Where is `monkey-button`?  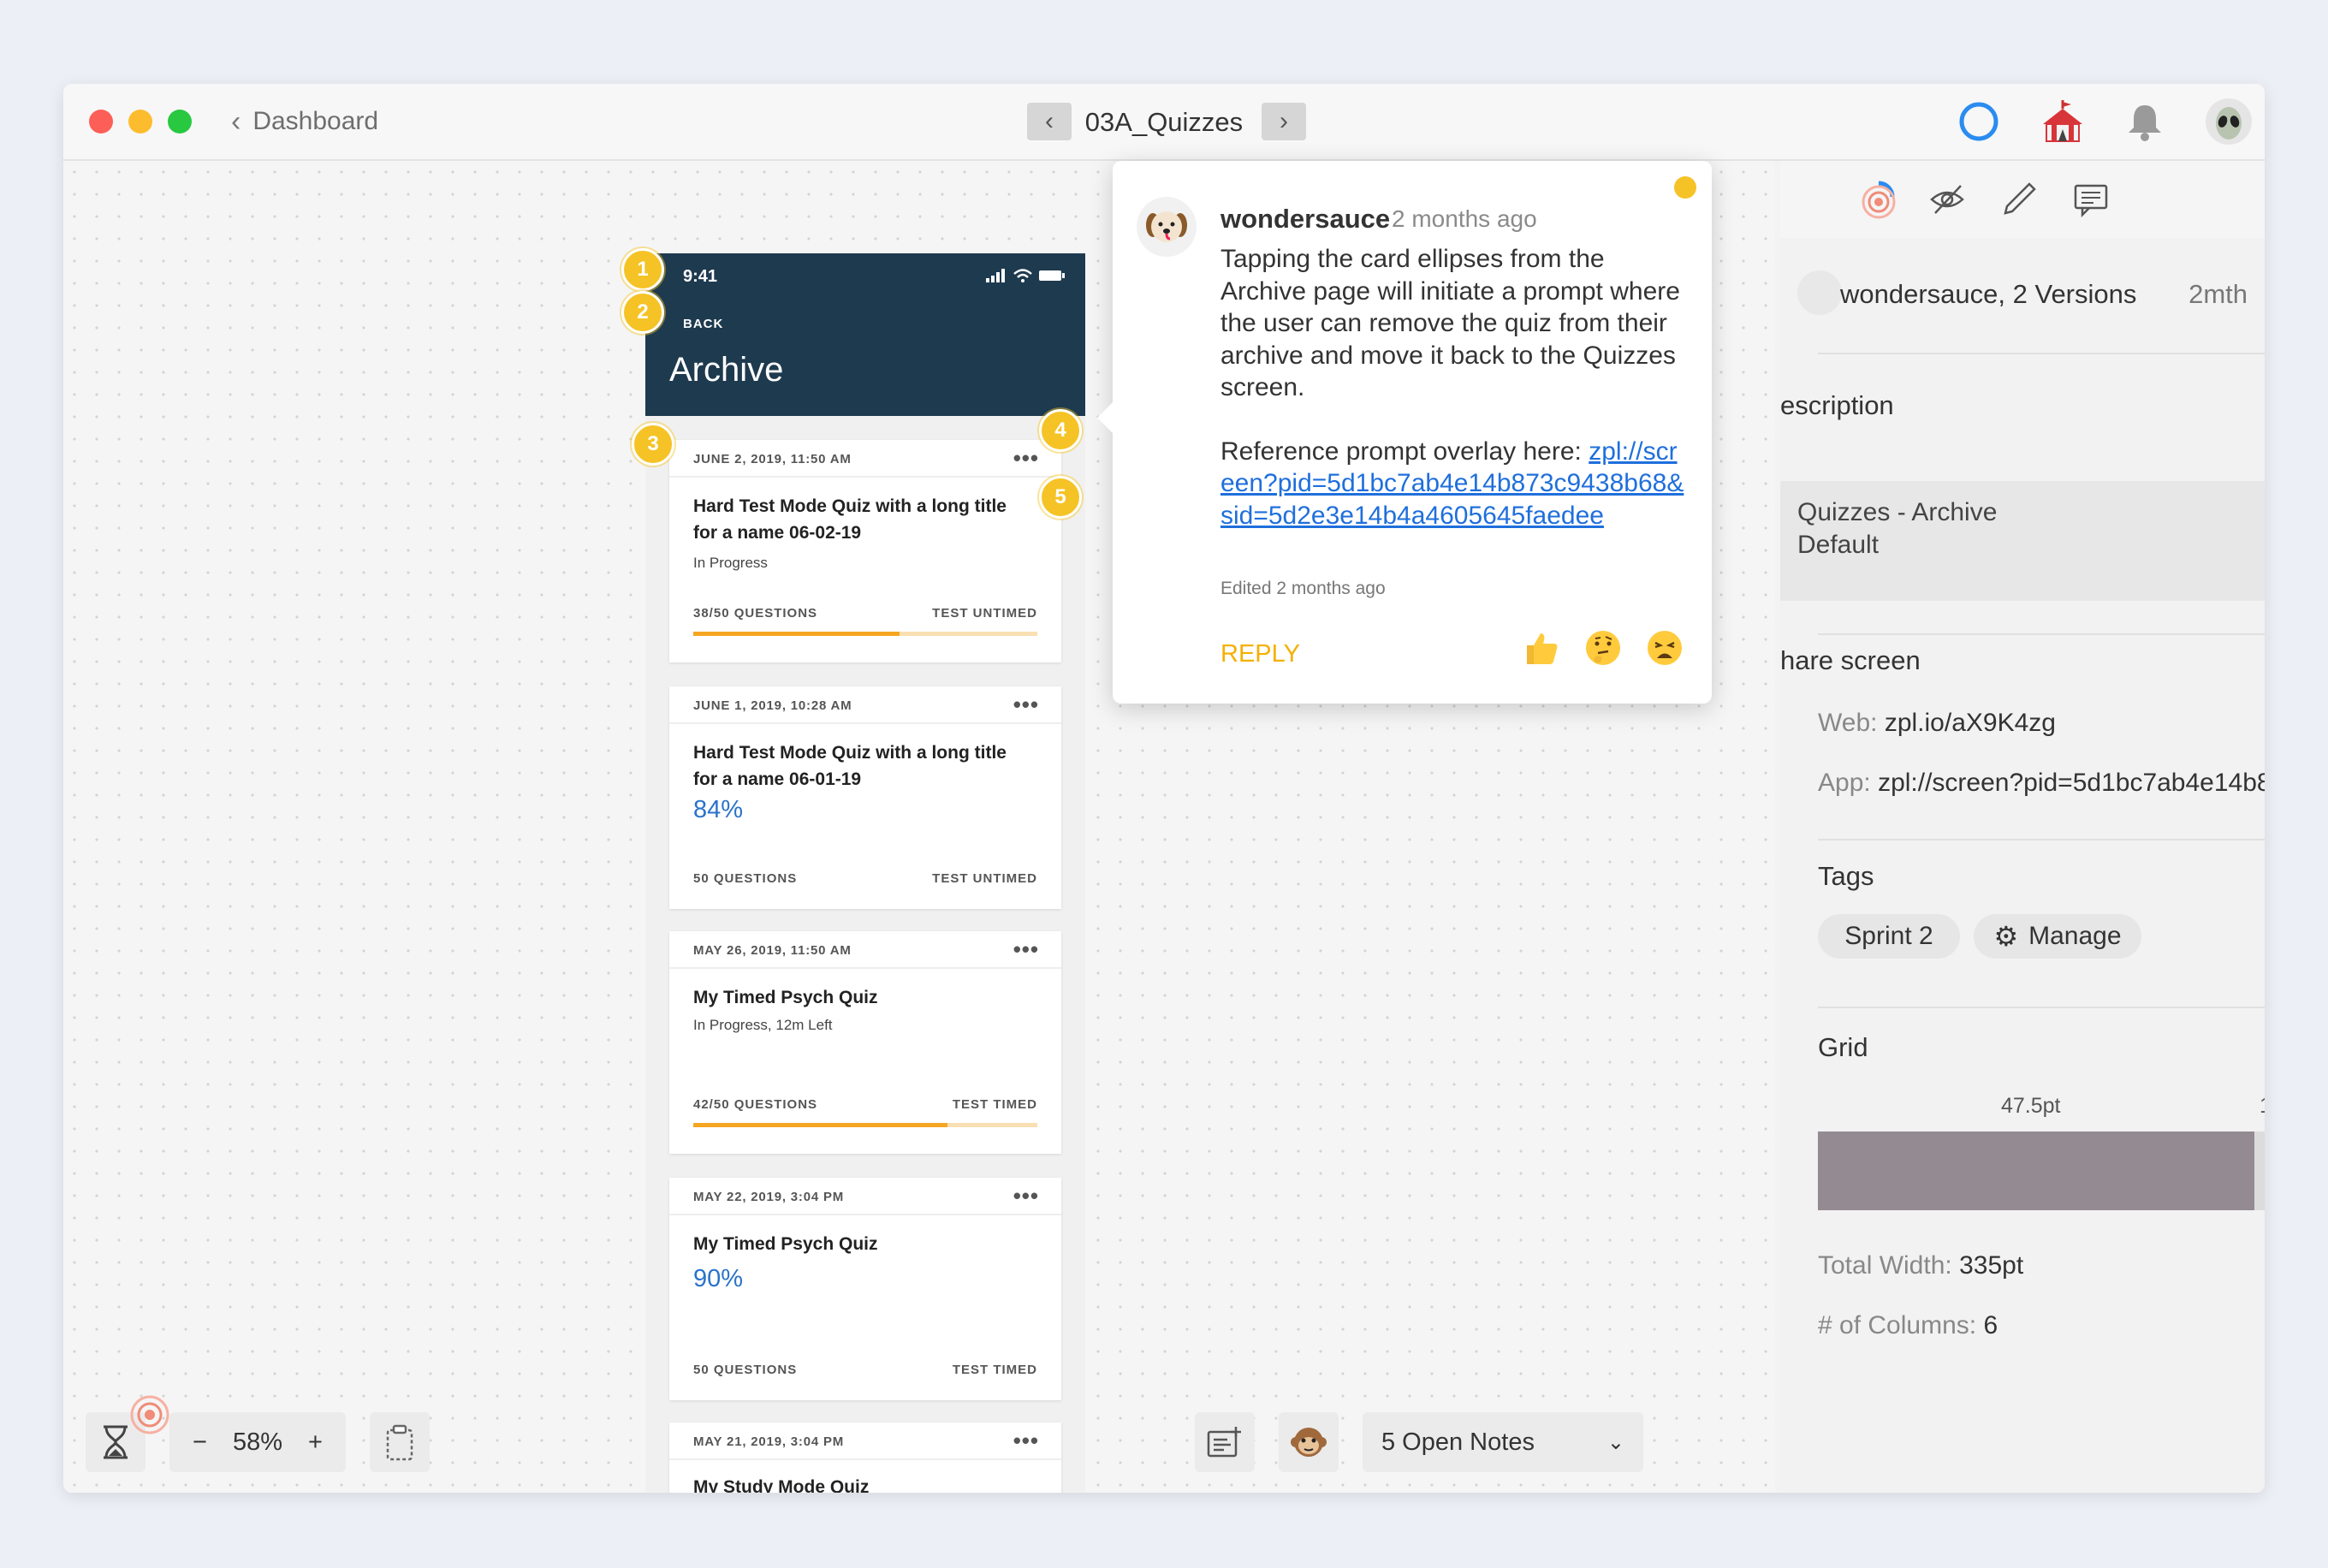
monkey-button is located at coordinates (1309, 1442).